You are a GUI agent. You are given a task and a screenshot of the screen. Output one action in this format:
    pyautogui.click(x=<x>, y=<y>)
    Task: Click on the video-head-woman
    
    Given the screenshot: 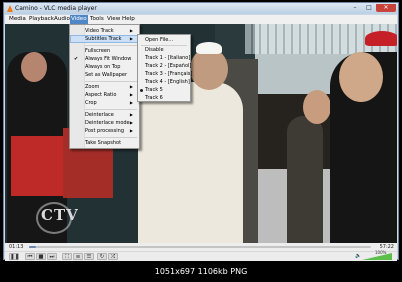 What is the action you would take?
    pyautogui.click(x=317, y=107)
    